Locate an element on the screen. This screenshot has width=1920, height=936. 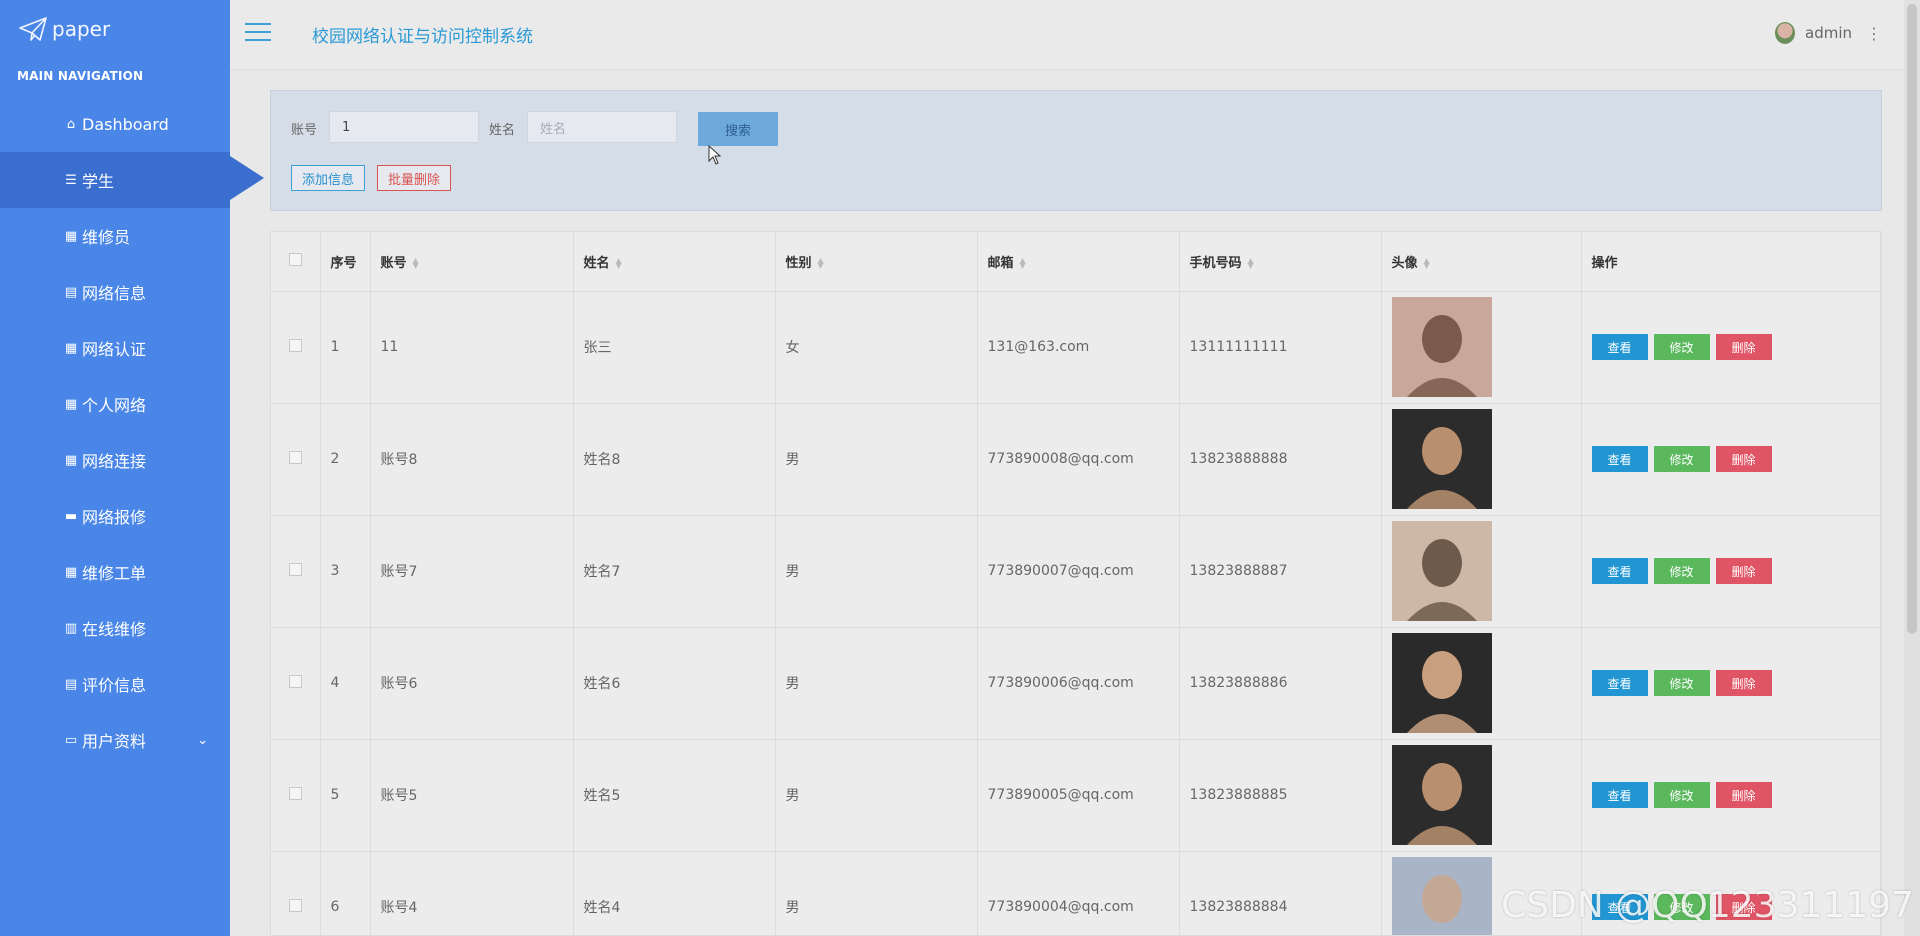
page-scrollbar is located at coordinates (1912, 468).